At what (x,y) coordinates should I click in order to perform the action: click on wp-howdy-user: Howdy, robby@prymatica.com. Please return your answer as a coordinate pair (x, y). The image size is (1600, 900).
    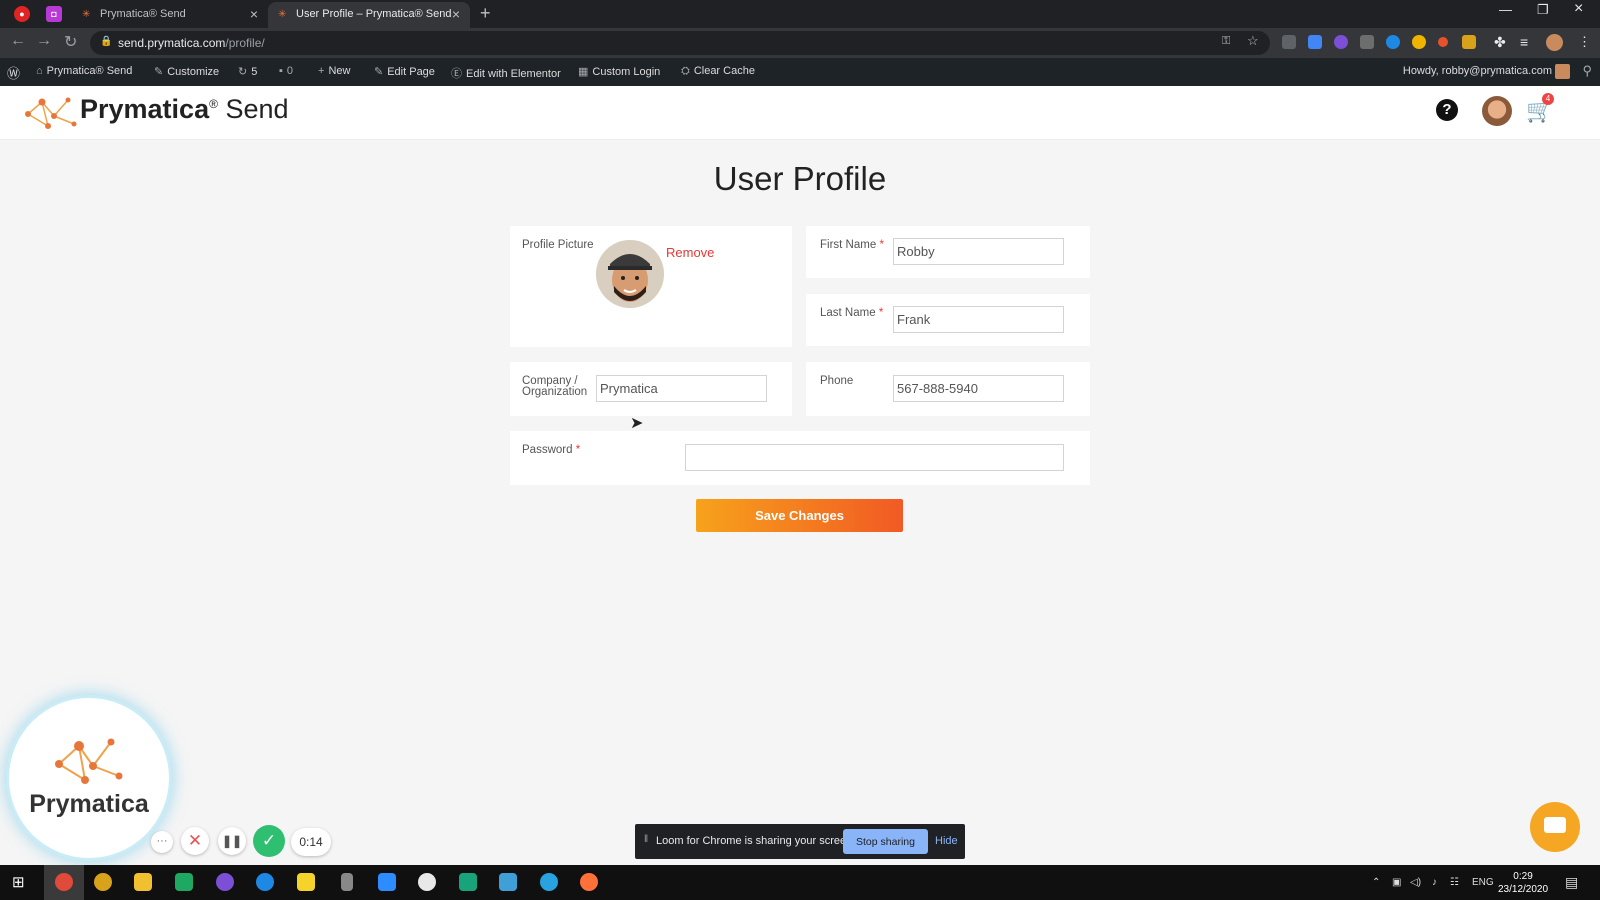
    Looking at the image, I should click on (1477, 71).